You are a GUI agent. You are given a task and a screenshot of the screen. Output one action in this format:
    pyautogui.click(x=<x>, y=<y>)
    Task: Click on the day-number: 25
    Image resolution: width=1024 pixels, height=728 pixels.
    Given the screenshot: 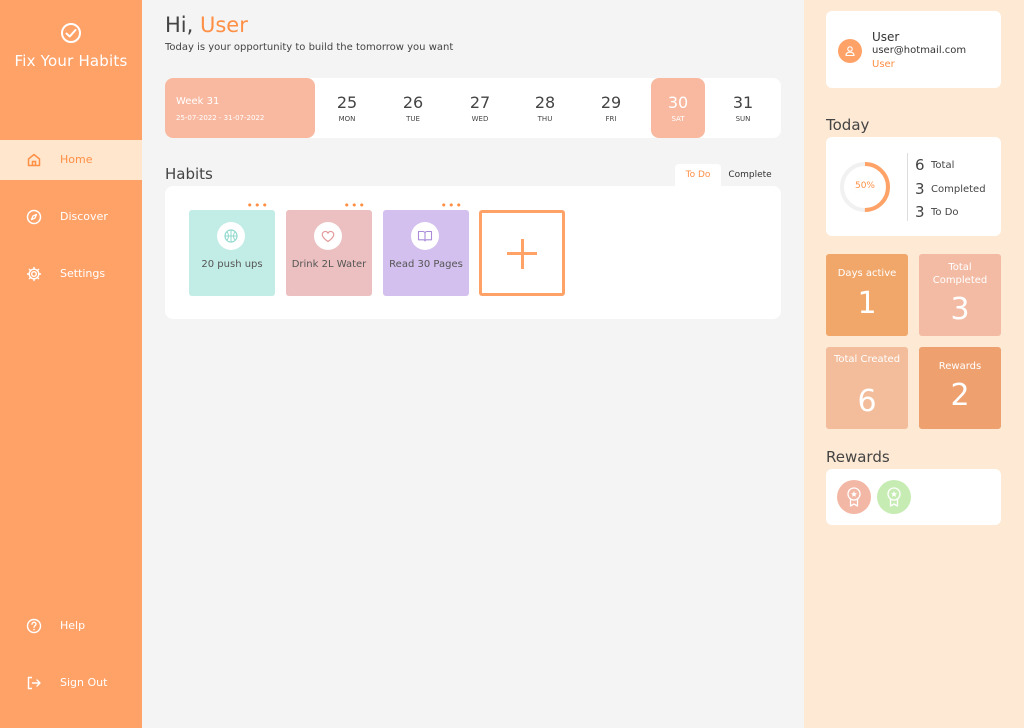 What is the action you would take?
    pyautogui.click(x=347, y=102)
    